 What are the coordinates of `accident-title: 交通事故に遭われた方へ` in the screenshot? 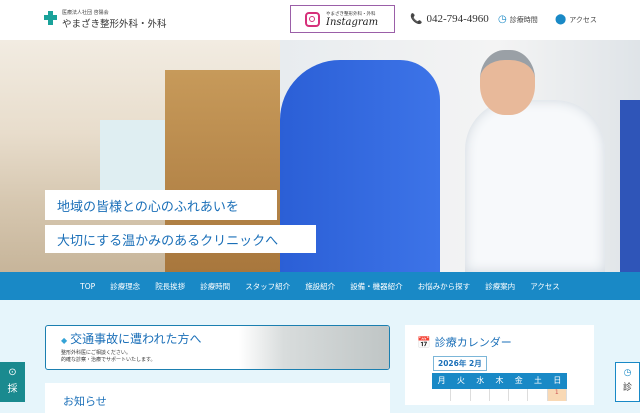 It's located at (131, 338).